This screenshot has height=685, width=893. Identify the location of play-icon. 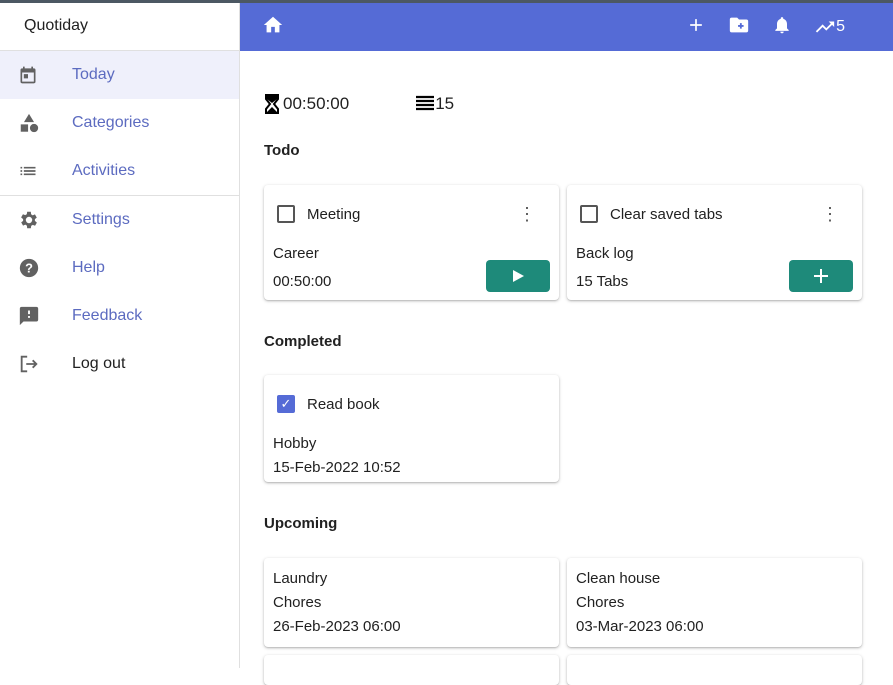
(518, 276).